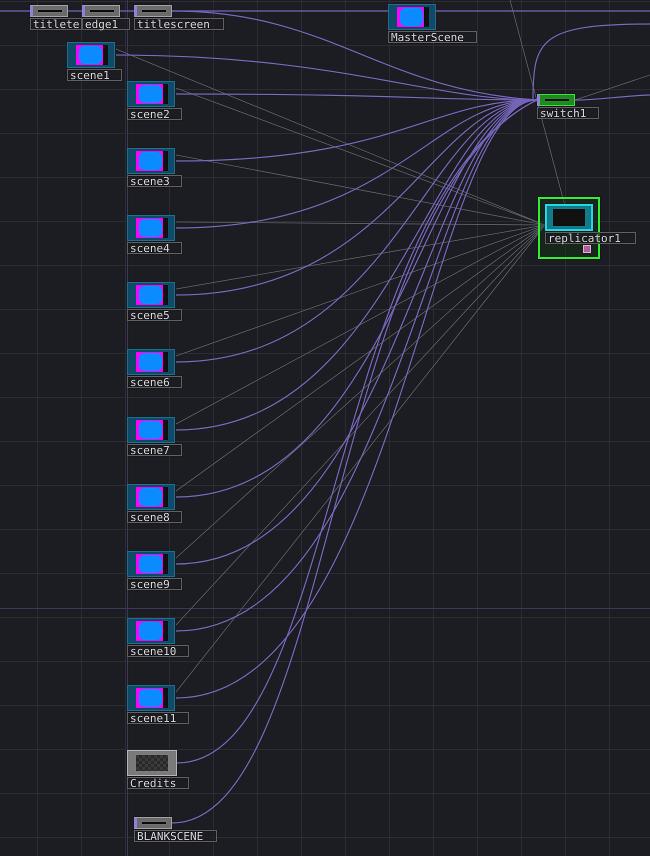 The height and width of the screenshot is (856, 650). I want to click on node-label: titlete, so click(56, 24).